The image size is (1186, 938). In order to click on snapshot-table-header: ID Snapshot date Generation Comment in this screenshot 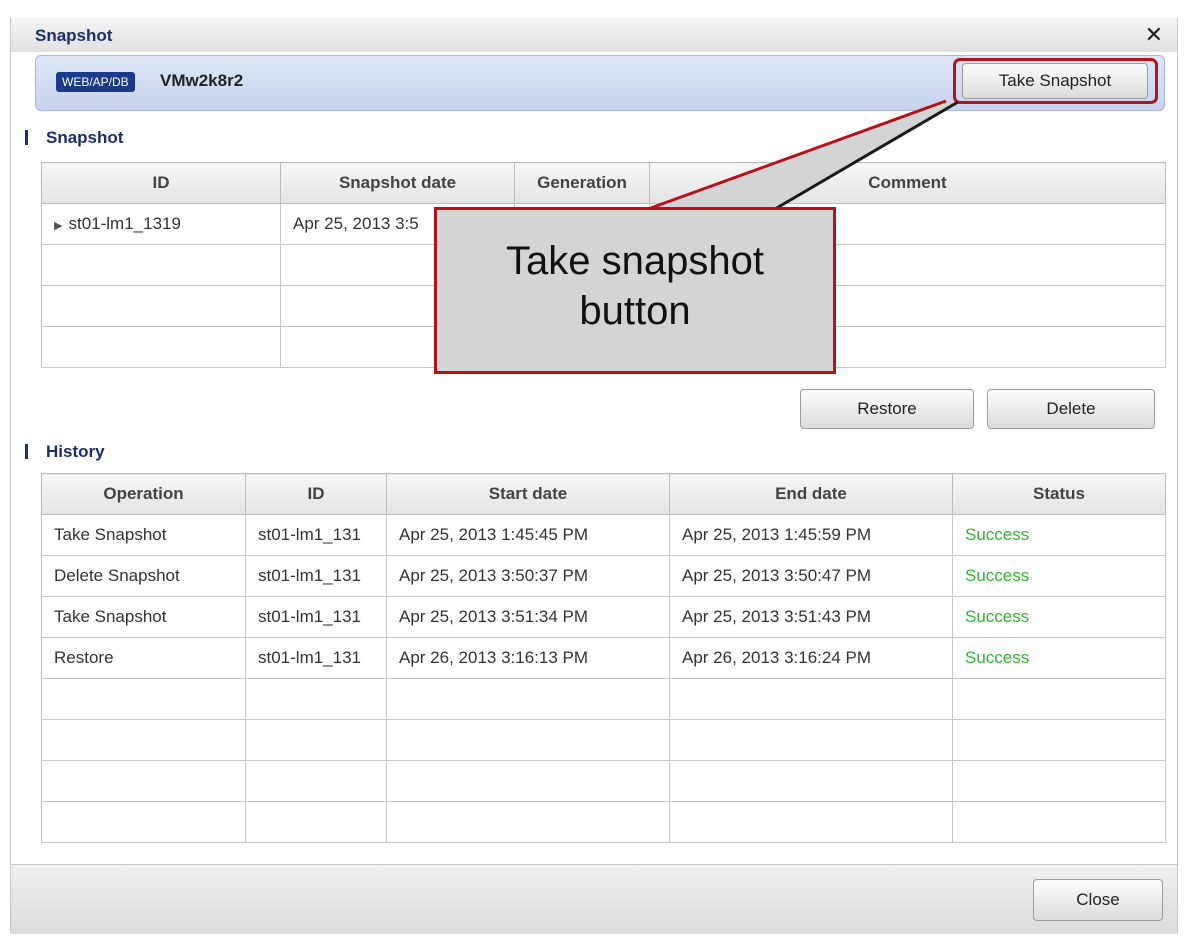, I will do `click(603, 183)`.